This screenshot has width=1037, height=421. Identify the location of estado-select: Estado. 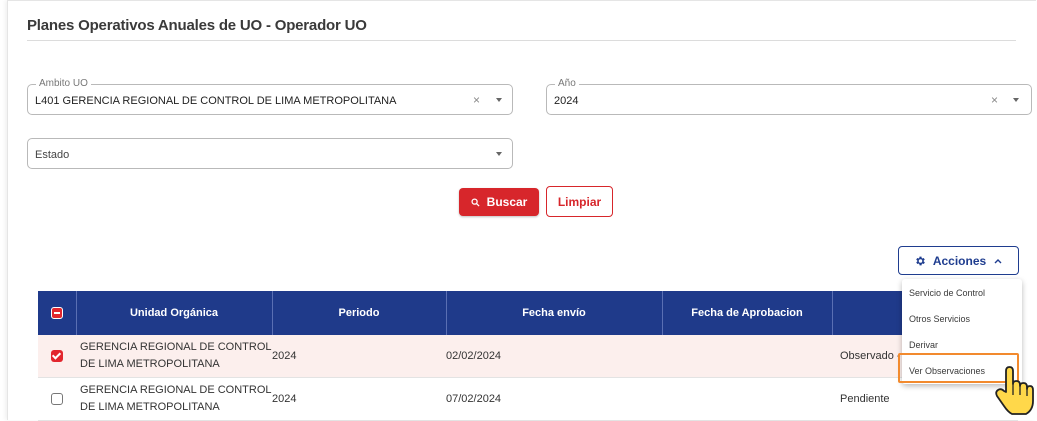
(270, 153).